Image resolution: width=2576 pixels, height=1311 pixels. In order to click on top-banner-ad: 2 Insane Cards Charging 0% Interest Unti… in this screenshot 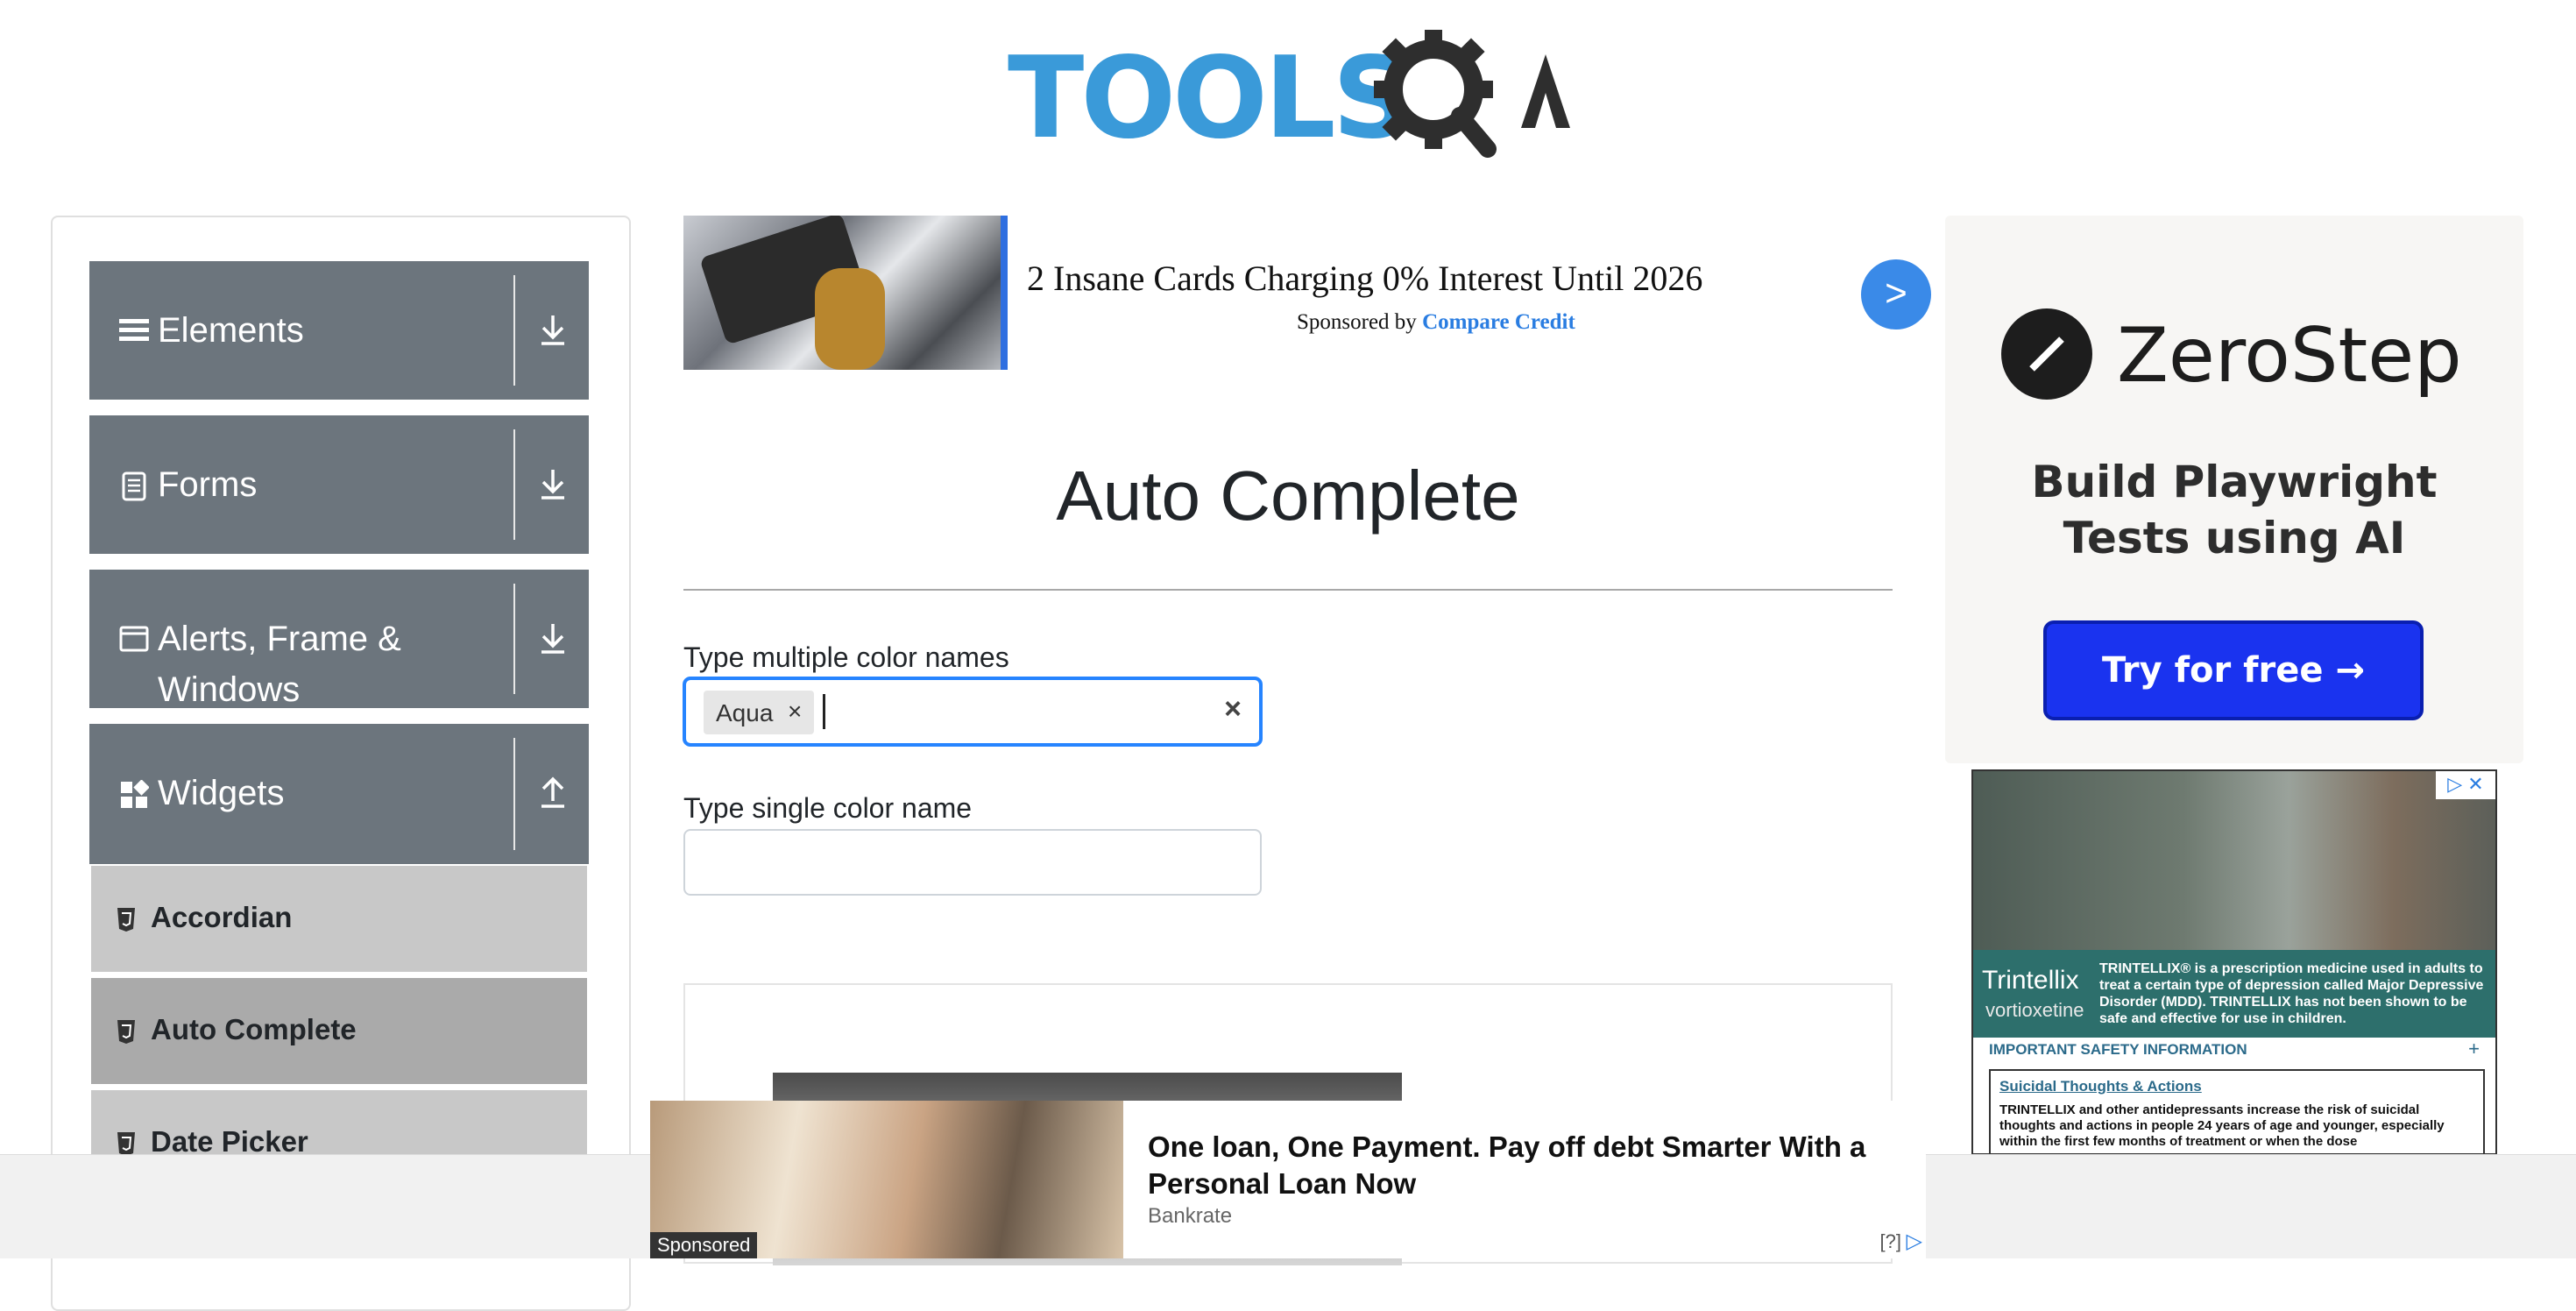, I will do `click(1307, 295)`.